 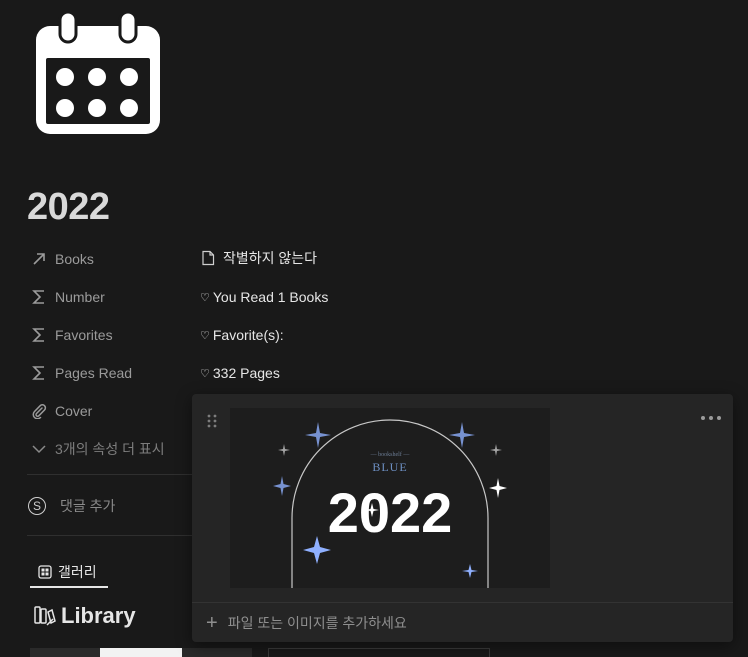 I want to click on gallery-icon, so click(x=45, y=572).